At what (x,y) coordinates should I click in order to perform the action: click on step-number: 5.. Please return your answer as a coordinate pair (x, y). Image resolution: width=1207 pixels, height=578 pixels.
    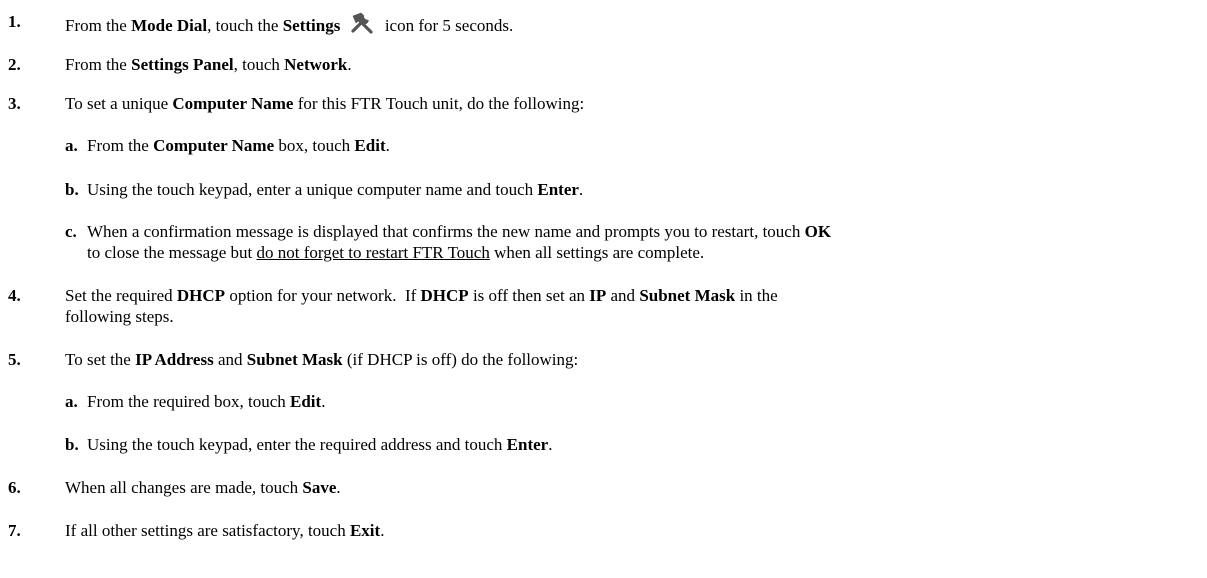
    Looking at the image, I should click on (14, 359).